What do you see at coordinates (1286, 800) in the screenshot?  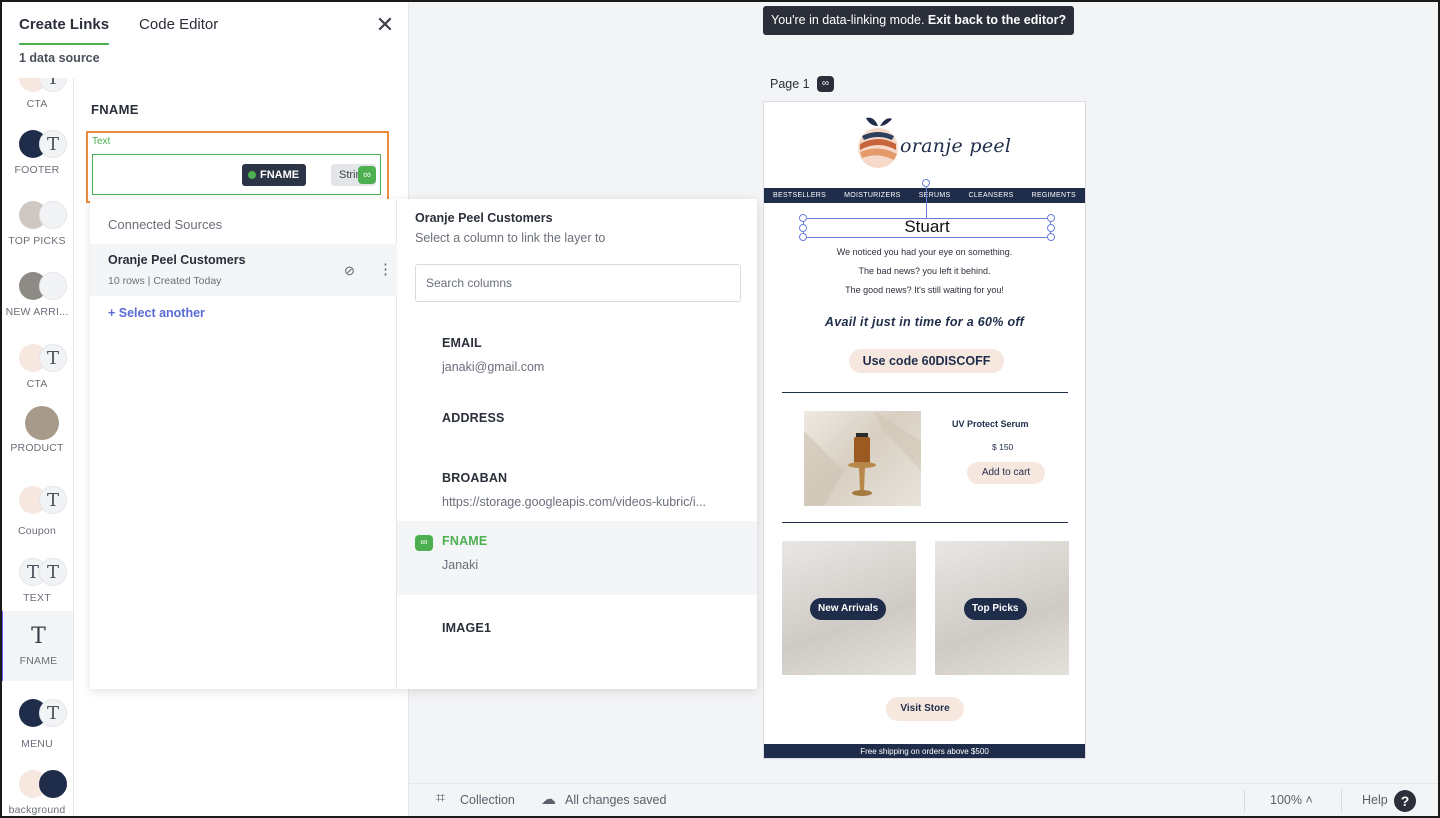 I see `zoom-level: 100%` at bounding box center [1286, 800].